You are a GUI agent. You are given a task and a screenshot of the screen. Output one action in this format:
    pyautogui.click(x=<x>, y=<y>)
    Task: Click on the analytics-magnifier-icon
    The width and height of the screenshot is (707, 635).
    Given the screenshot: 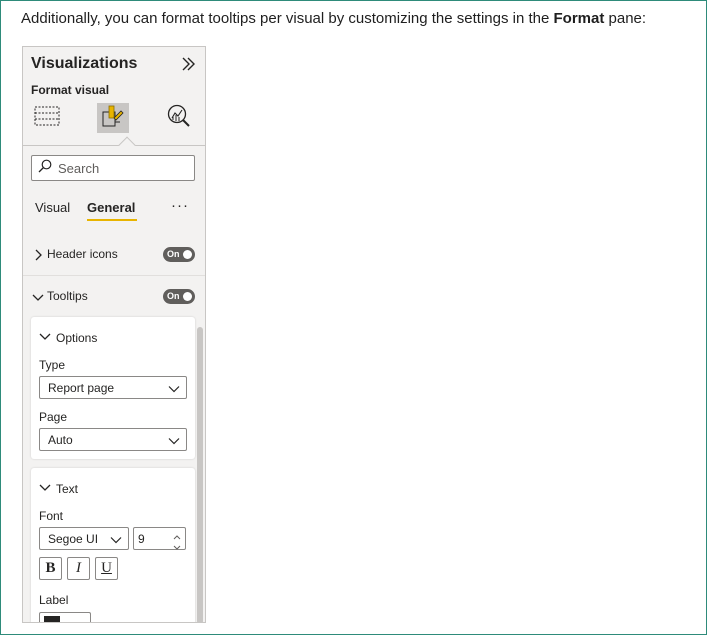 What is the action you would take?
    pyautogui.click(x=179, y=118)
    